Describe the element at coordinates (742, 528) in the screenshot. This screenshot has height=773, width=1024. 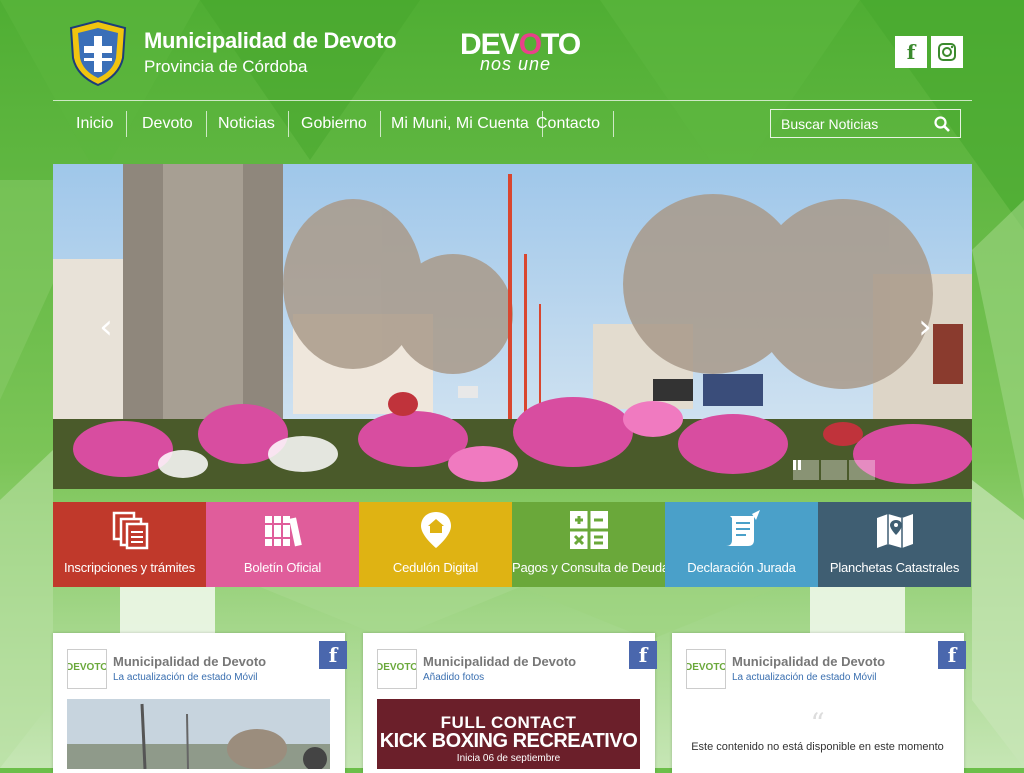
I see `scroll-icon` at that location.